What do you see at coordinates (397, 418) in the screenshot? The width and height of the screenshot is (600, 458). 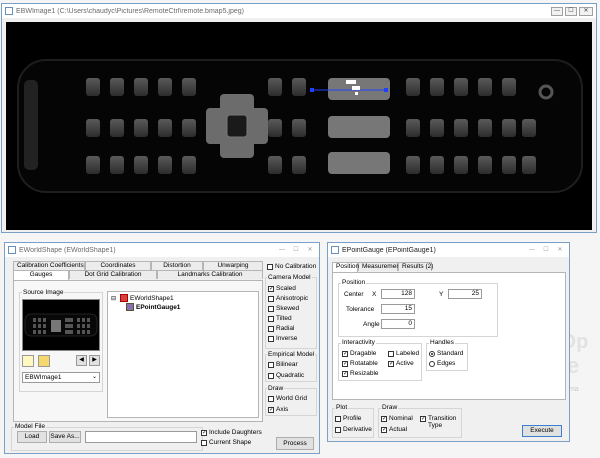 I see `nominal-checkbox: ✓ Nominal` at bounding box center [397, 418].